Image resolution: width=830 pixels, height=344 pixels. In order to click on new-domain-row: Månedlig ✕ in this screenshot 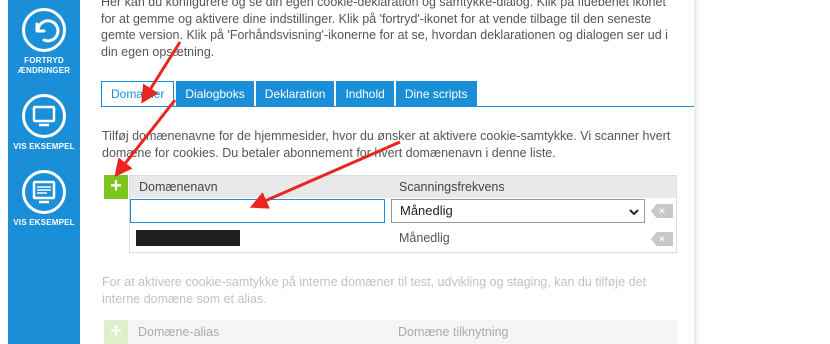, I will do `click(403, 212)`.